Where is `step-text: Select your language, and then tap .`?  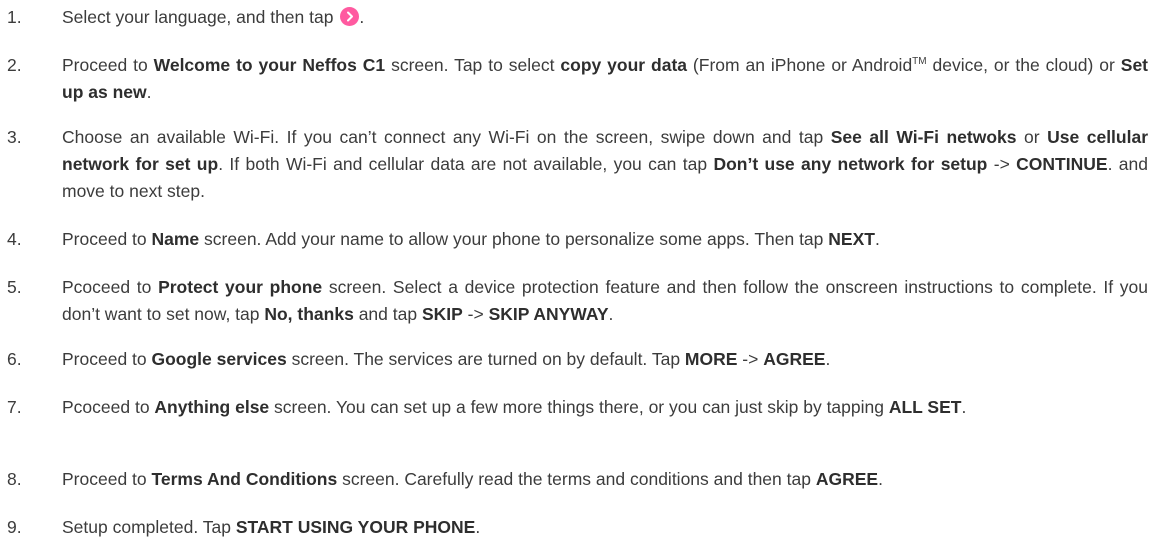 step-text: Select your language, and then tap . is located at coordinates (605, 17).